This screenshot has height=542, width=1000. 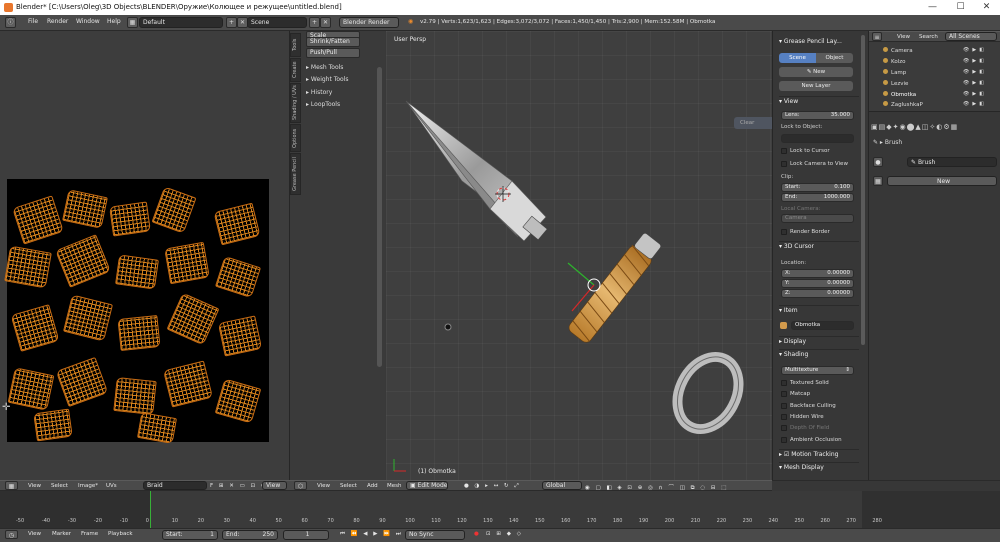 What do you see at coordinates (33, 21) in the screenshot?
I see `menu-file: File` at bounding box center [33, 21].